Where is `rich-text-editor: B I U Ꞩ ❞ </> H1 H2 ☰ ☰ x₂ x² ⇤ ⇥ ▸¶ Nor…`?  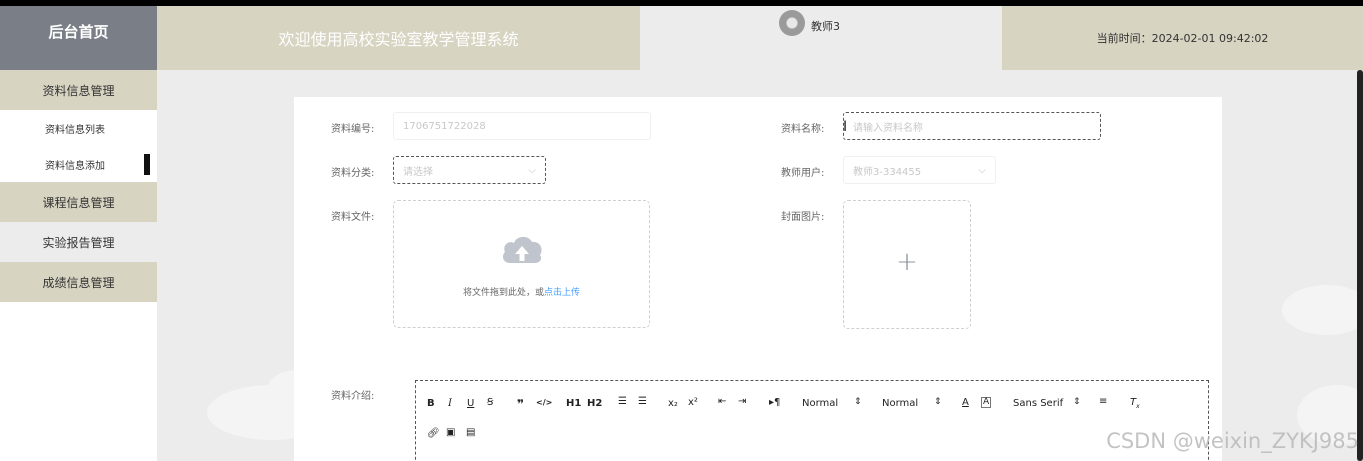
rich-text-editor: B I U Ꞩ ❞ </> H1 H2 ☰ ☰ x₂ x² ⇤ ⇥ ▸¶ Nor… is located at coordinates (812, 420).